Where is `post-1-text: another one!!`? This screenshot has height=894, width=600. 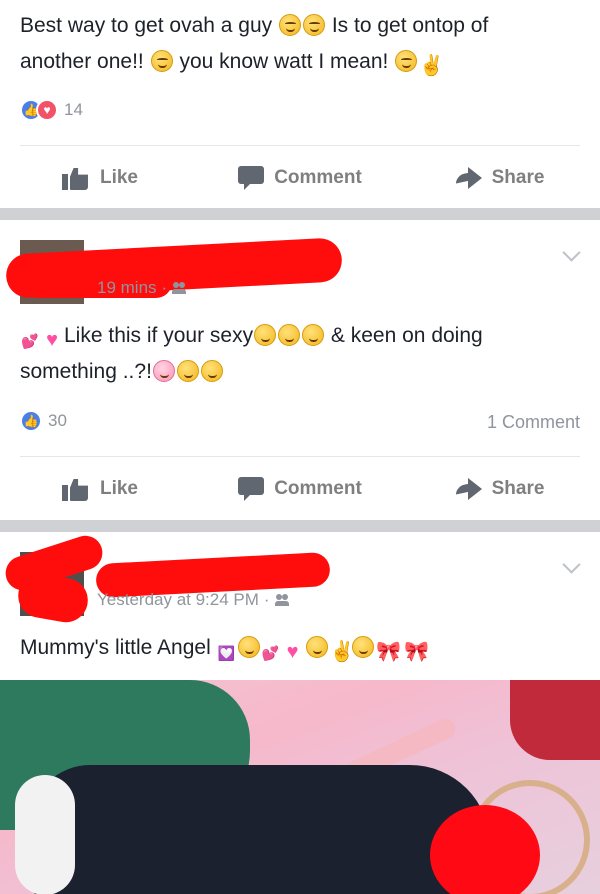
post-1-text: another one!! is located at coordinates (85, 61).